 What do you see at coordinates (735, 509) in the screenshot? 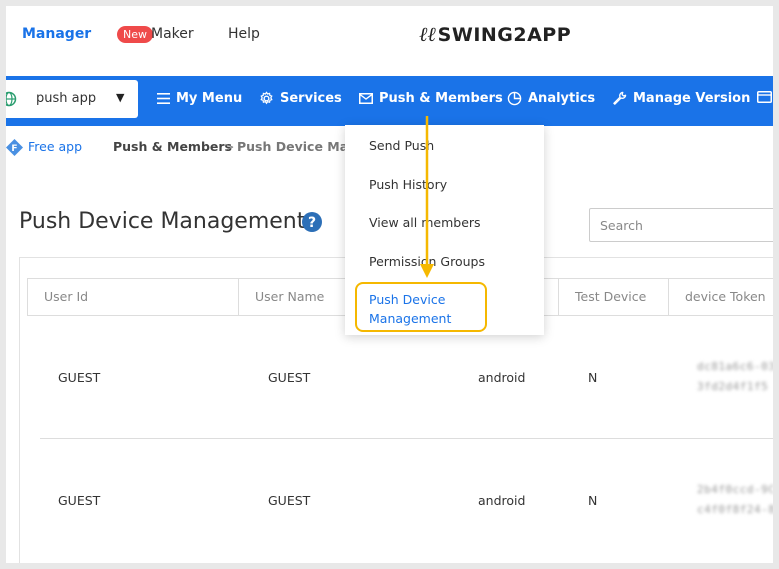
I see `cell-token-line2: c4f0f8f24-8` at bounding box center [735, 509].